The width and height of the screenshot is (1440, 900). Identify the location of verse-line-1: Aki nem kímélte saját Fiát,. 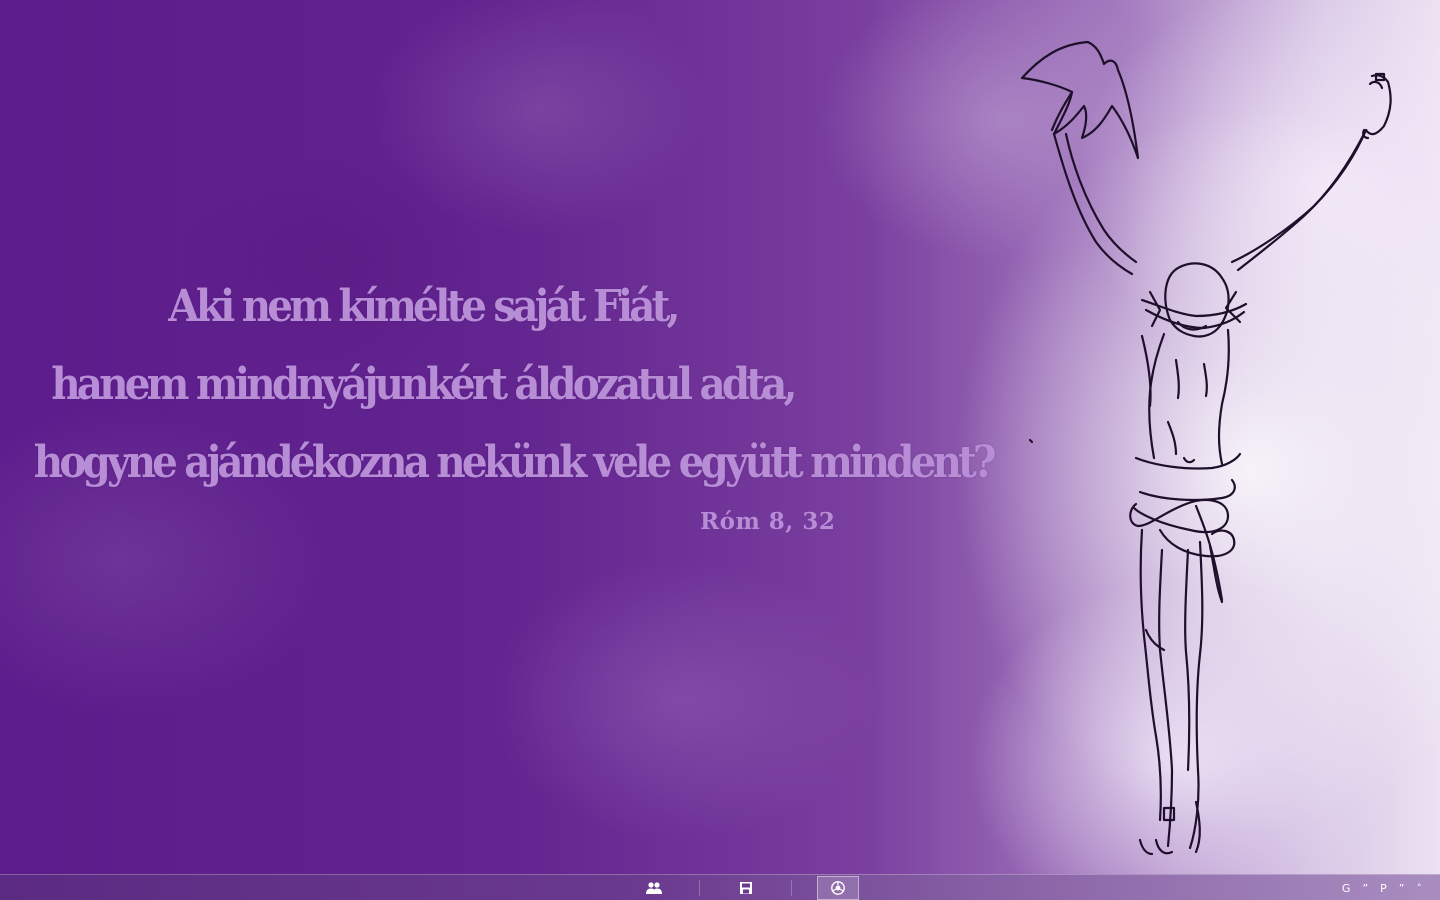
(424, 306).